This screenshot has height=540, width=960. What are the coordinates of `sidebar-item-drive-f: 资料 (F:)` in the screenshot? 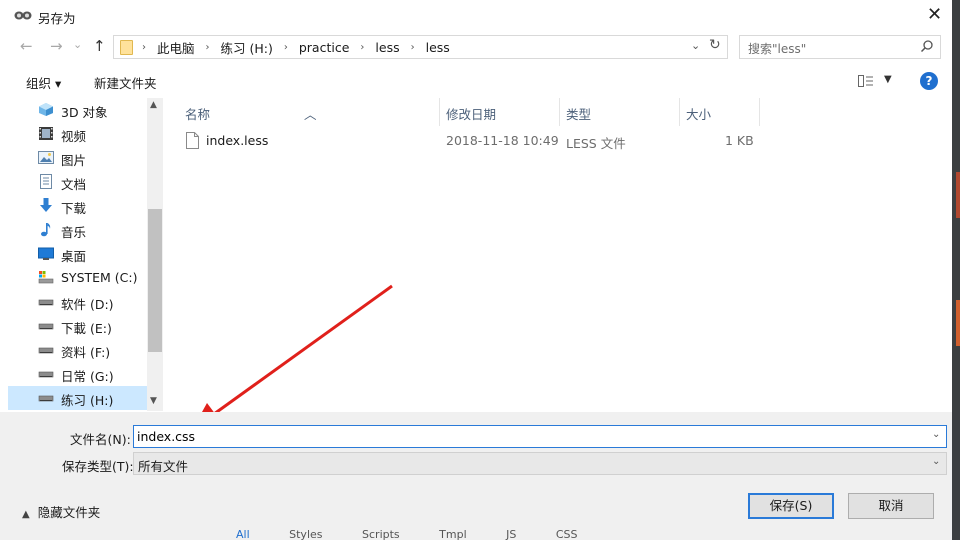 It's located at (78, 350).